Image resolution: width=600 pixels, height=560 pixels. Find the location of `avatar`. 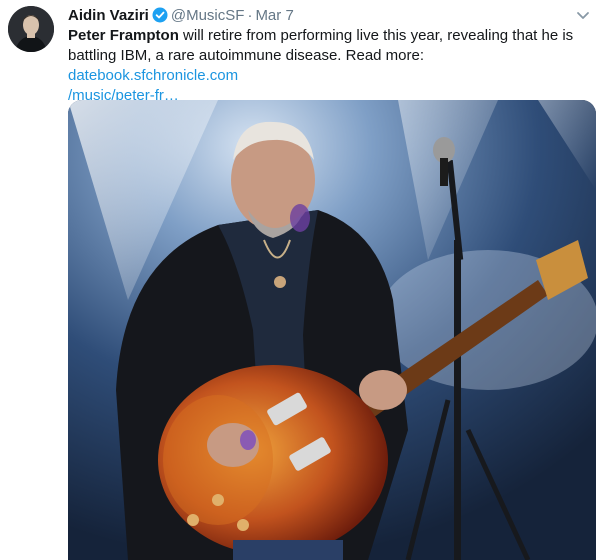

avatar is located at coordinates (31, 29).